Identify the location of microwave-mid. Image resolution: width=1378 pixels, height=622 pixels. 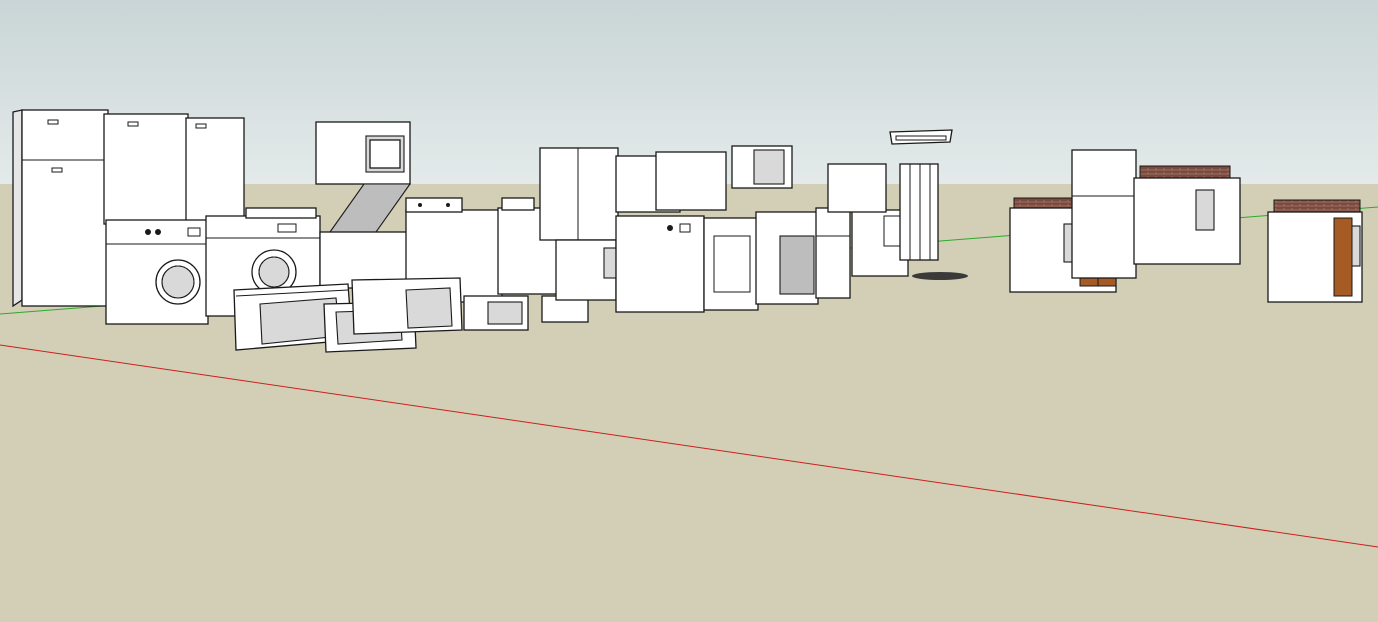
(407, 306).